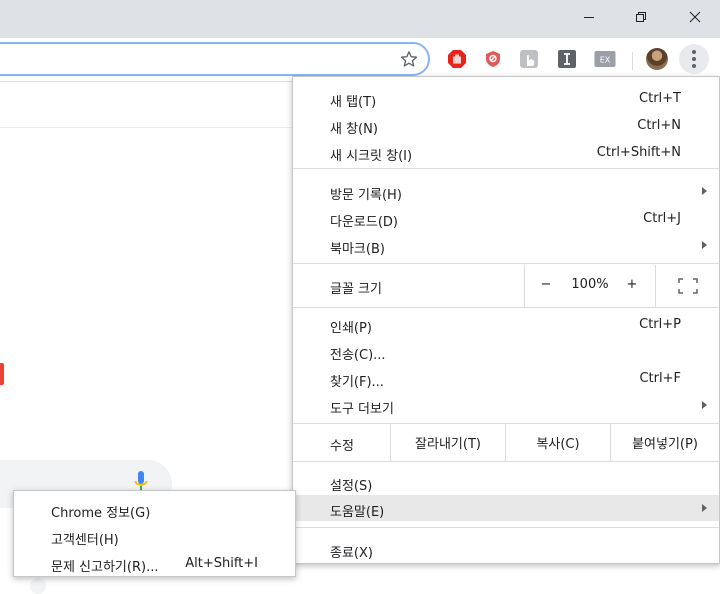  I want to click on cut-label: 잘라내기(T), so click(448, 444).